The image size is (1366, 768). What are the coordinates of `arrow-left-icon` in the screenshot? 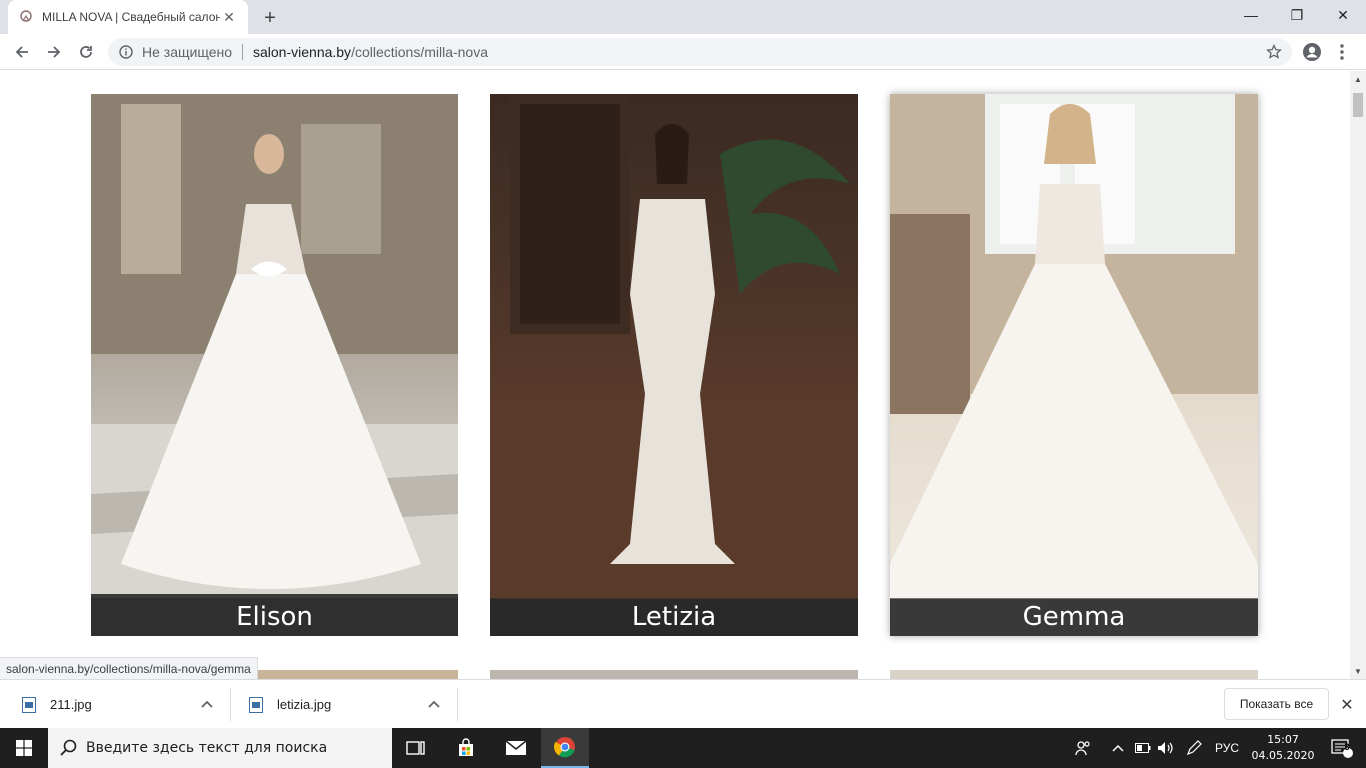 It's located at (21, 52).